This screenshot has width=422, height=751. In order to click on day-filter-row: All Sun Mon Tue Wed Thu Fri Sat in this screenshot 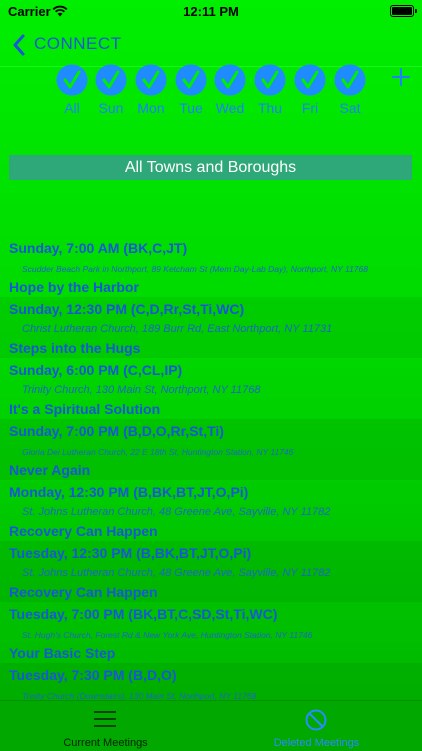, I will do `click(211, 93)`.